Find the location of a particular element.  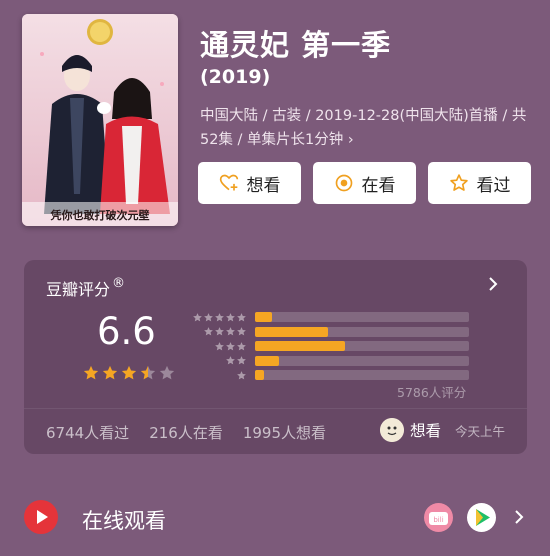

divider is located at coordinates (275, 408).